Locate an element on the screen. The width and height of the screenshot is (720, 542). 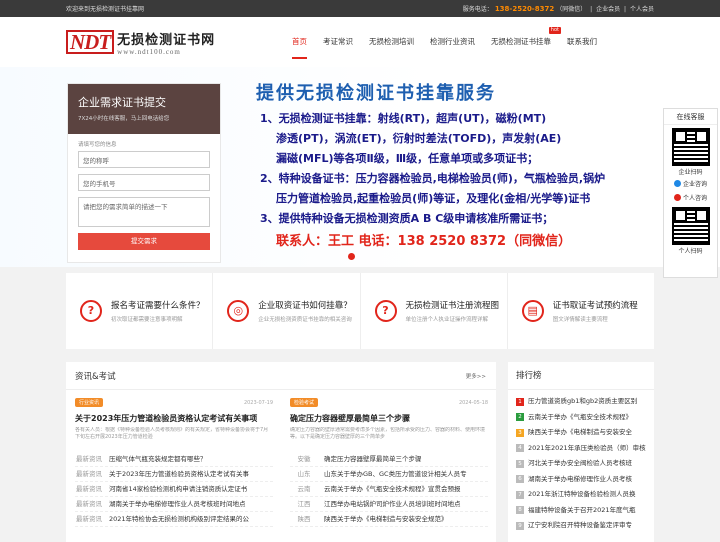
question-icon: ? is located at coordinates (385, 311).